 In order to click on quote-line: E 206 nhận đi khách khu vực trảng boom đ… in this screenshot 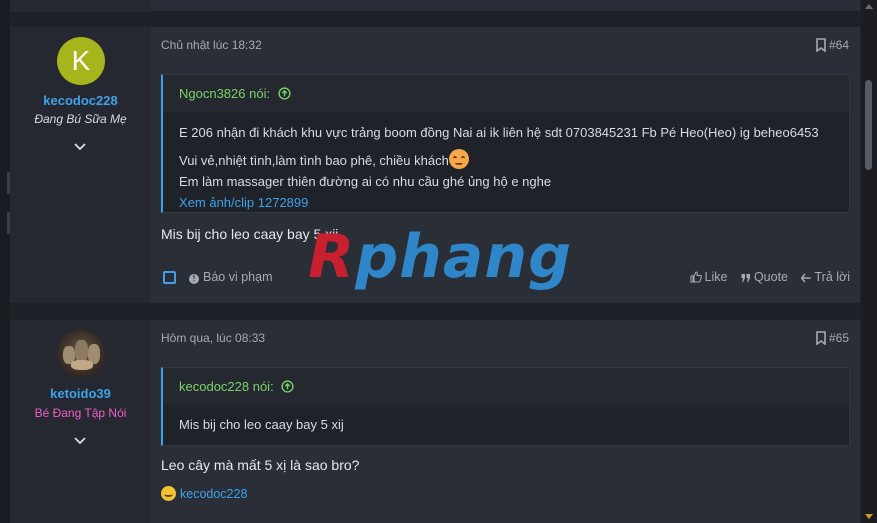, I will do `click(499, 132)`.